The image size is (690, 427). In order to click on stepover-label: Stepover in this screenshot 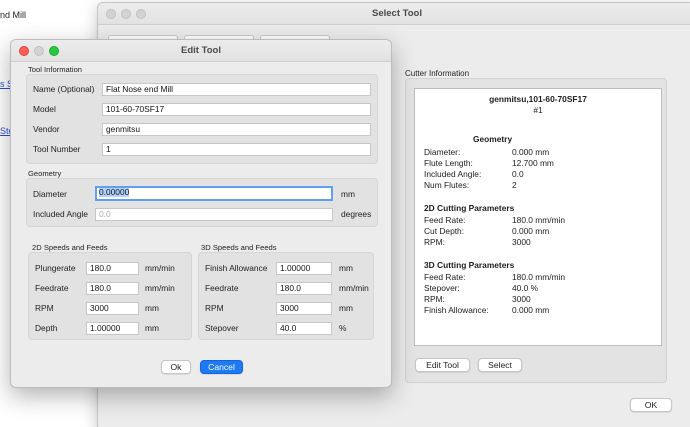, I will do `click(222, 328)`.